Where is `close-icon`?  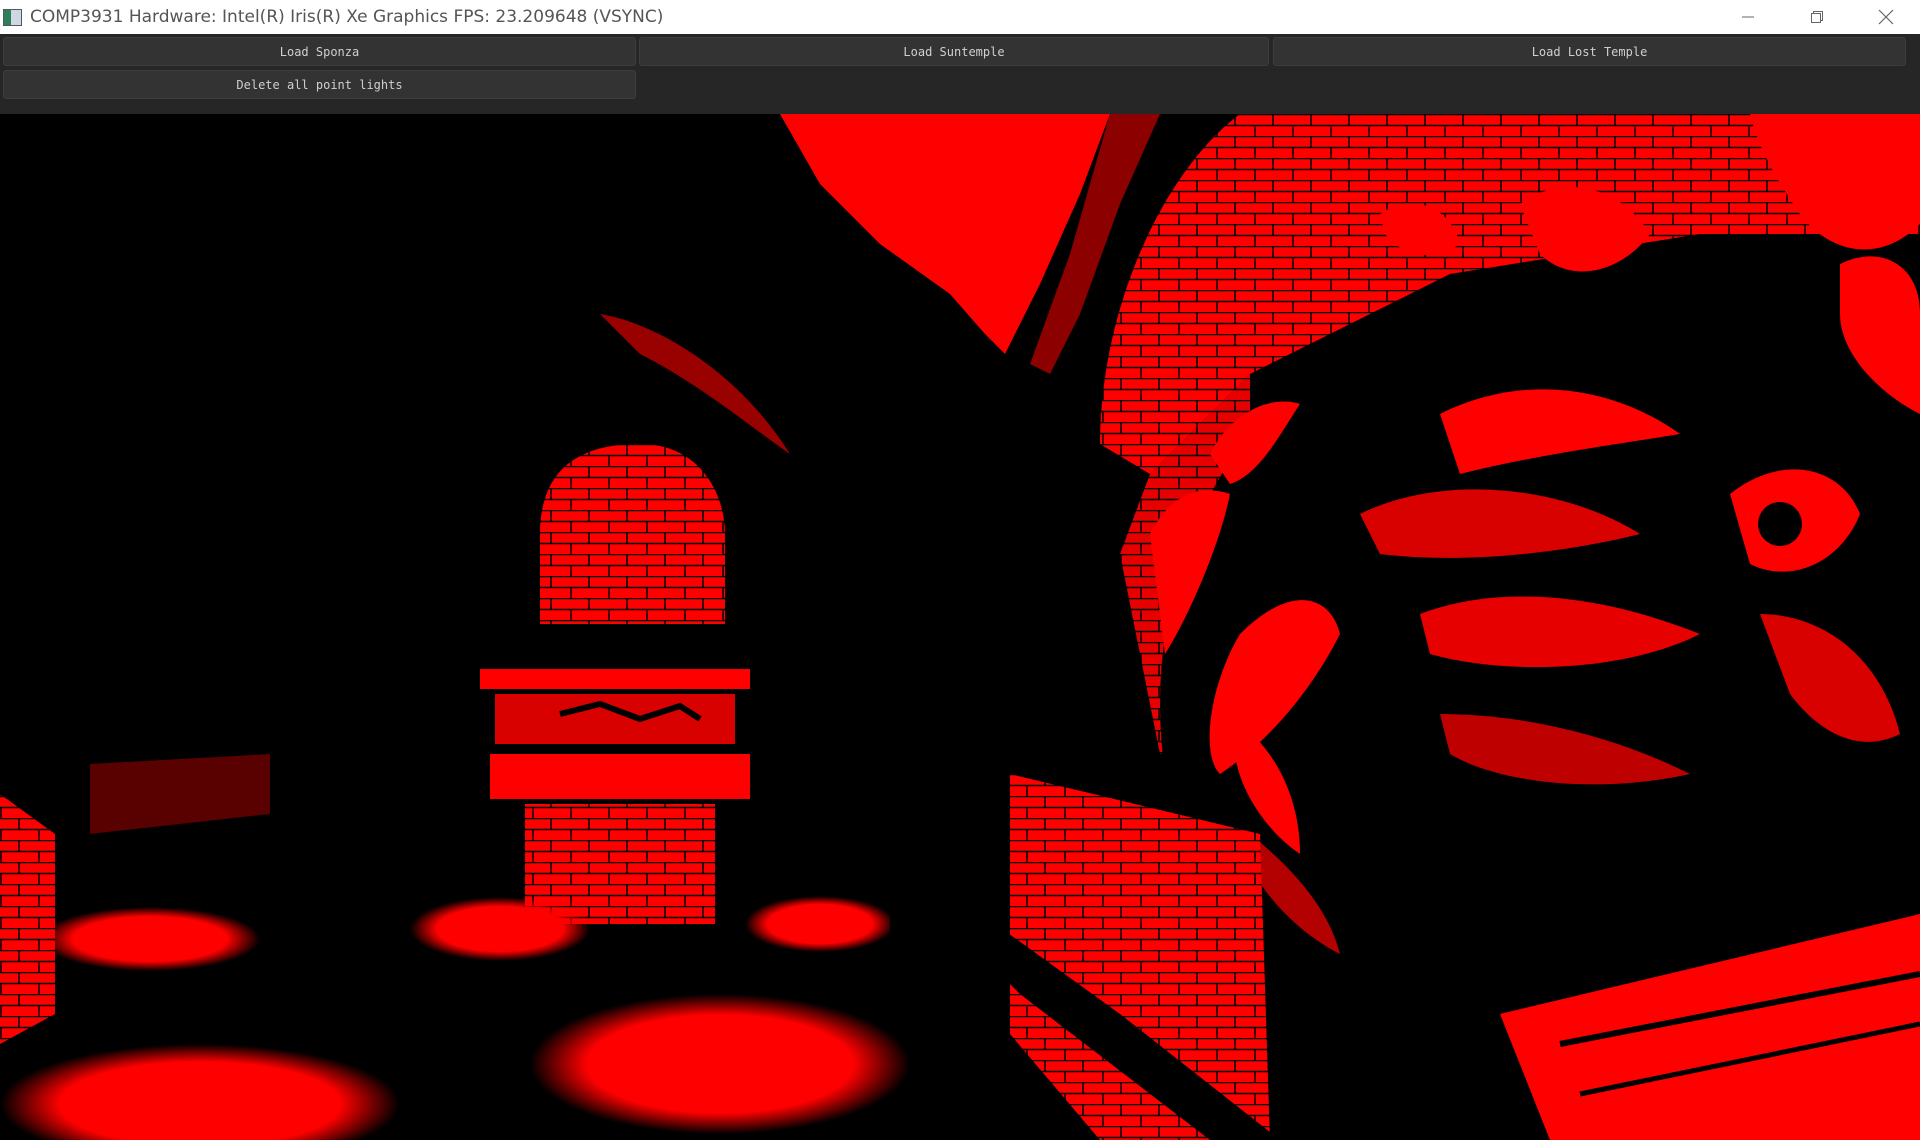
close-icon is located at coordinates (1886, 17).